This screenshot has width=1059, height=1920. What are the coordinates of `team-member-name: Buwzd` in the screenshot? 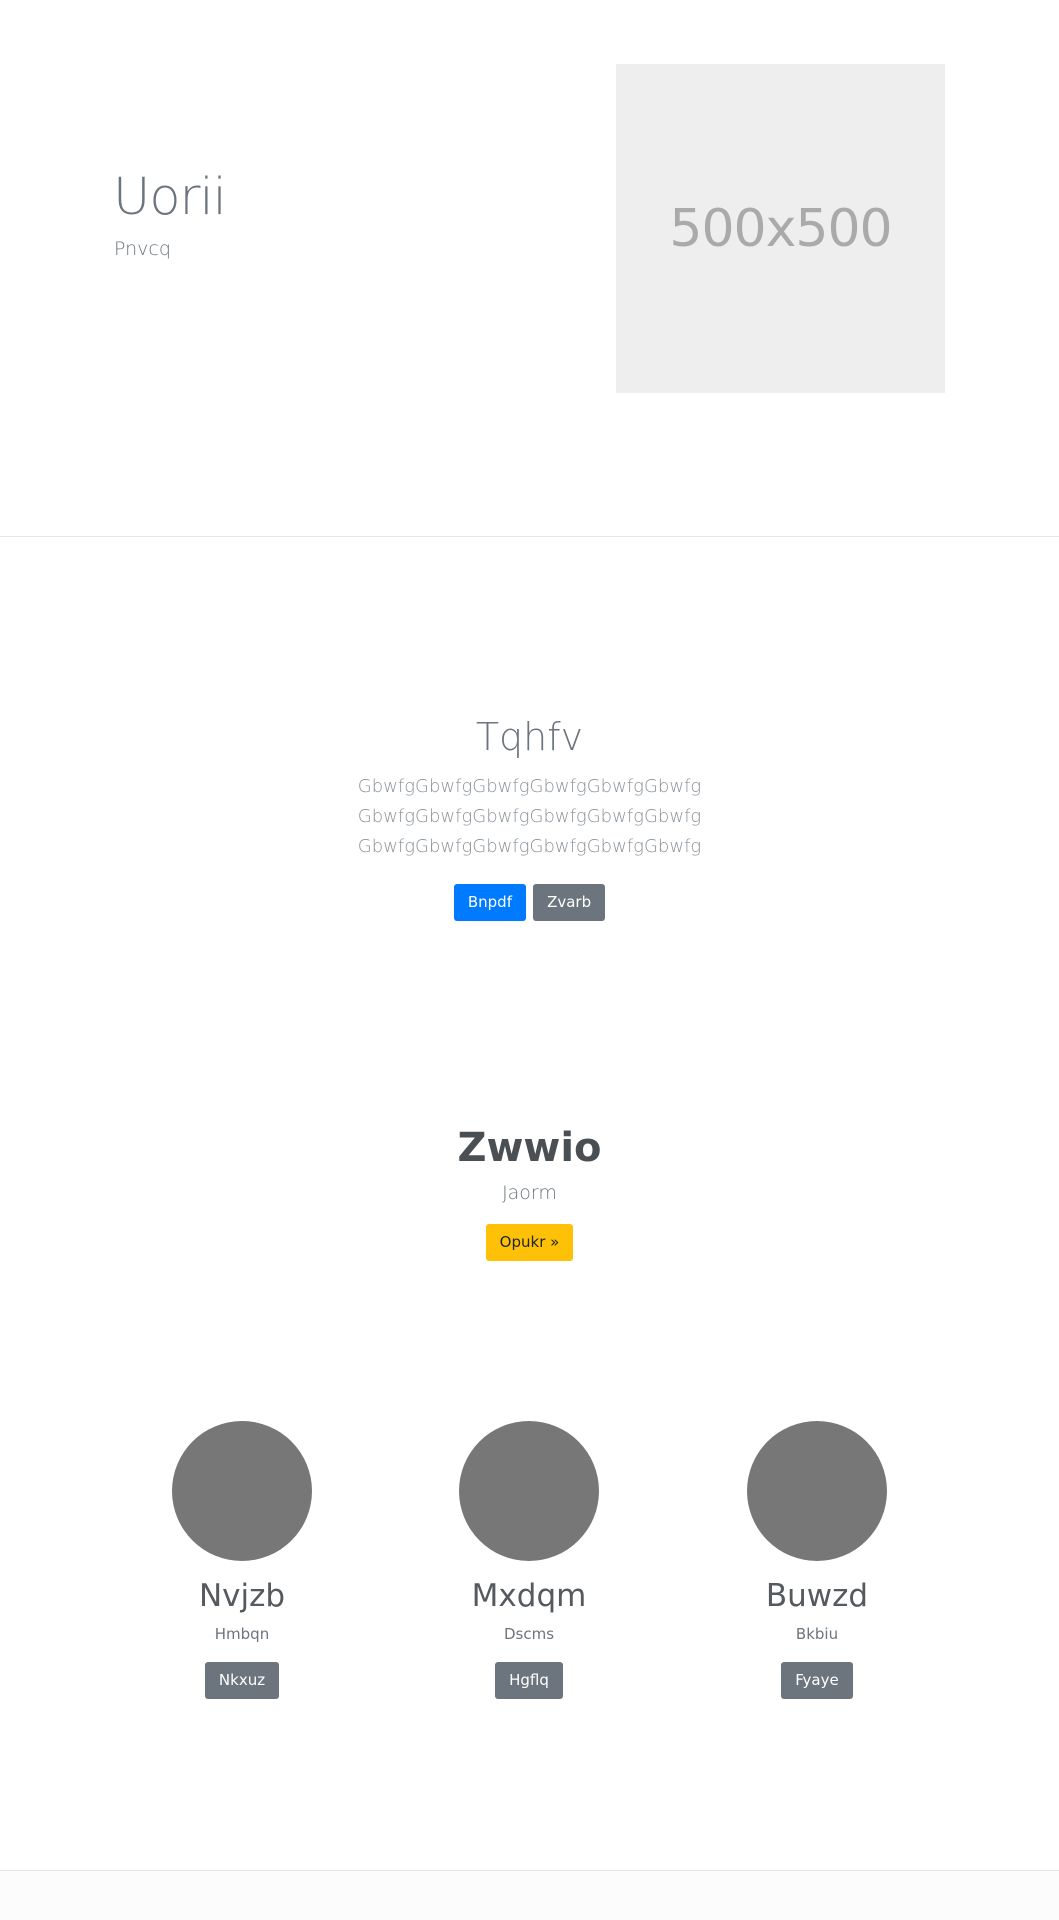 It's located at (817, 1596).